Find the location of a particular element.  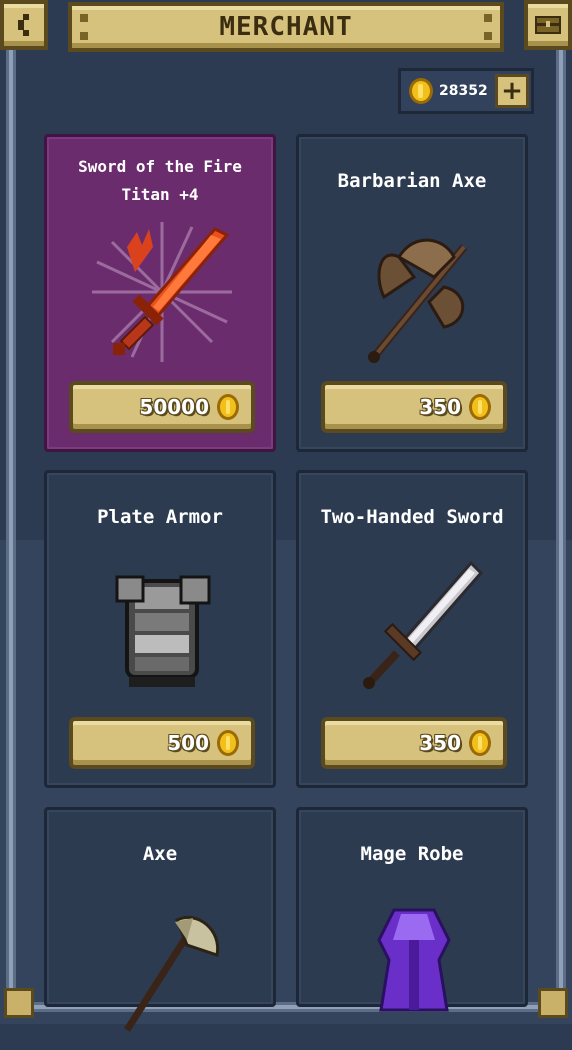

item-price: 50000 is located at coordinates (174, 407).